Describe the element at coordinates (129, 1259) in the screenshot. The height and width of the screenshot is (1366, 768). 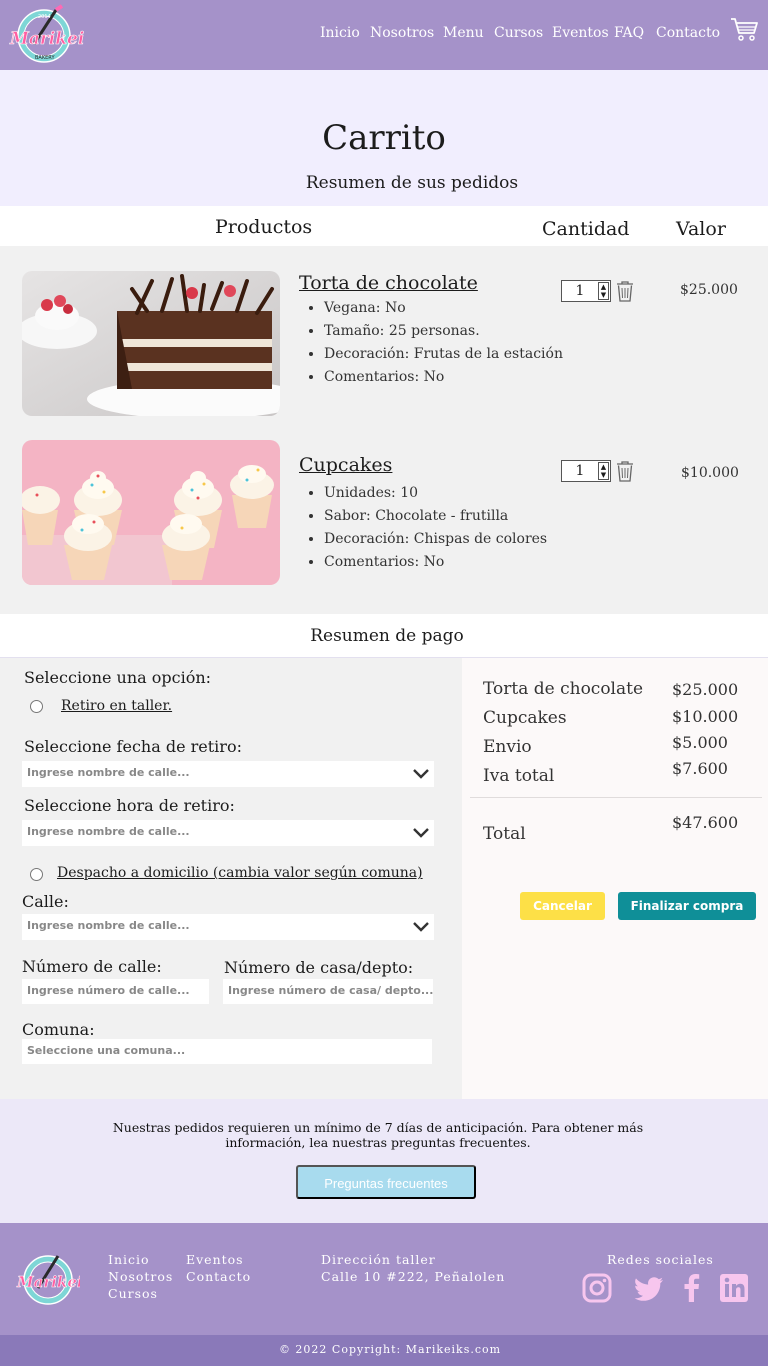
I see `footer-link-inicio: Inicio` at that location.